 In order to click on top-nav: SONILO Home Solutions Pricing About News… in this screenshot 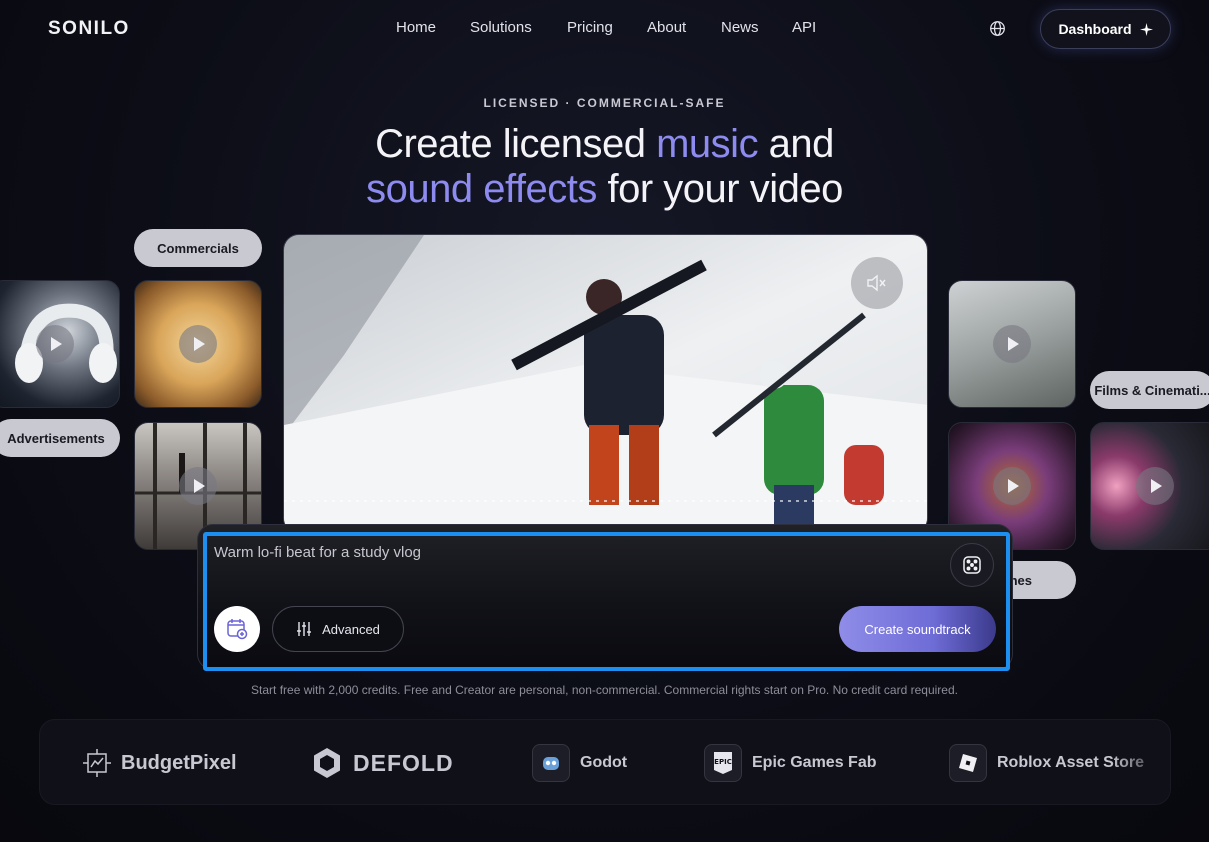, I will do `click(604, 29)`.